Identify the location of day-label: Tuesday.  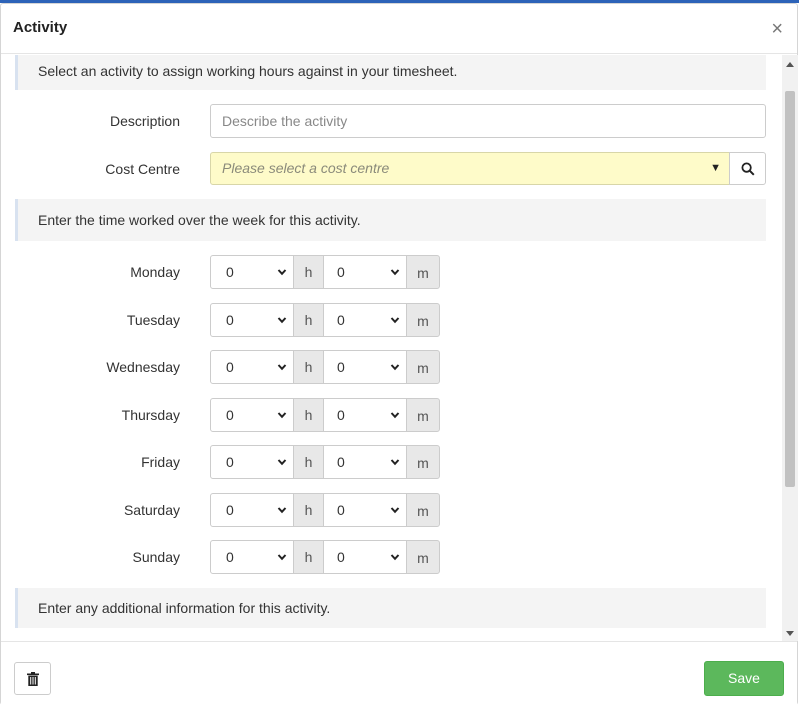
(153, 320).